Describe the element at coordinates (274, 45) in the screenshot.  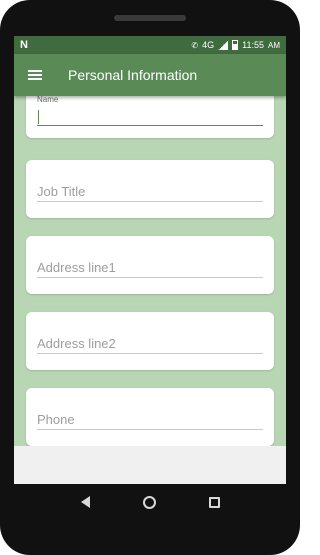
I see `status-time-suffix: AM` at that location.